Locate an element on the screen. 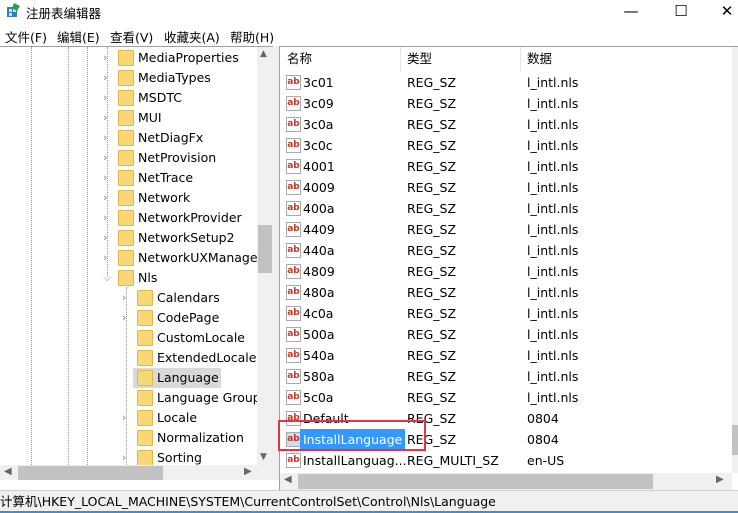 The height and width of the screenshot is (513, 738). close-button: ✕ is located at coordinates (721, 11).